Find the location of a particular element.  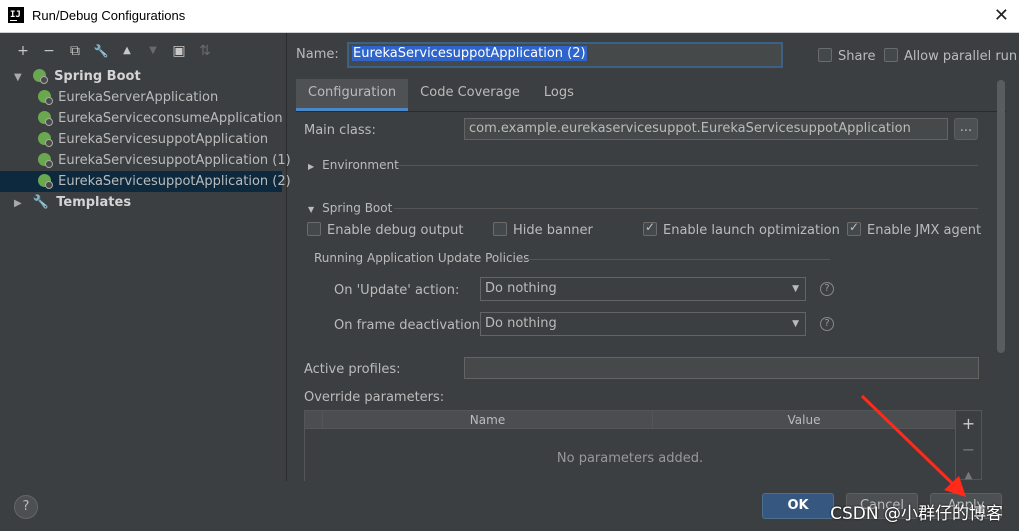

on-frame-value: Do nothing is located at coordinates (521, 323).